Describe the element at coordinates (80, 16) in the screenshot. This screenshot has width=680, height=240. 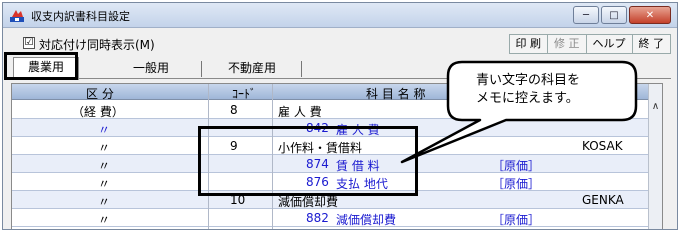
I see `window-title: 収支内訳書科目設定` at that location.